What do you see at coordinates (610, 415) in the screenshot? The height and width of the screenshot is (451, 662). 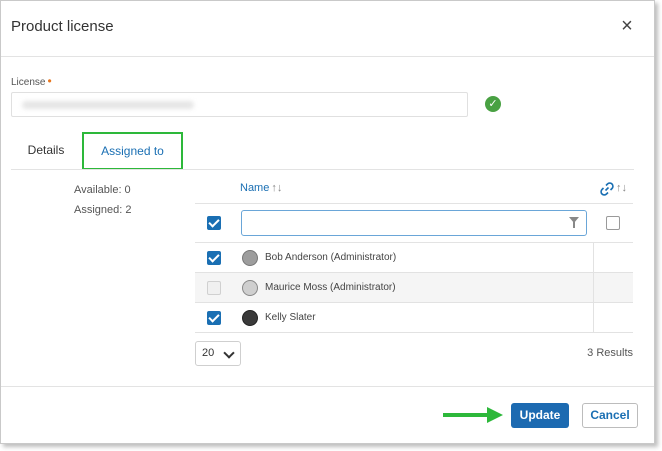 I see `cancel-button: Cancel` at bounding box center [610, 415].